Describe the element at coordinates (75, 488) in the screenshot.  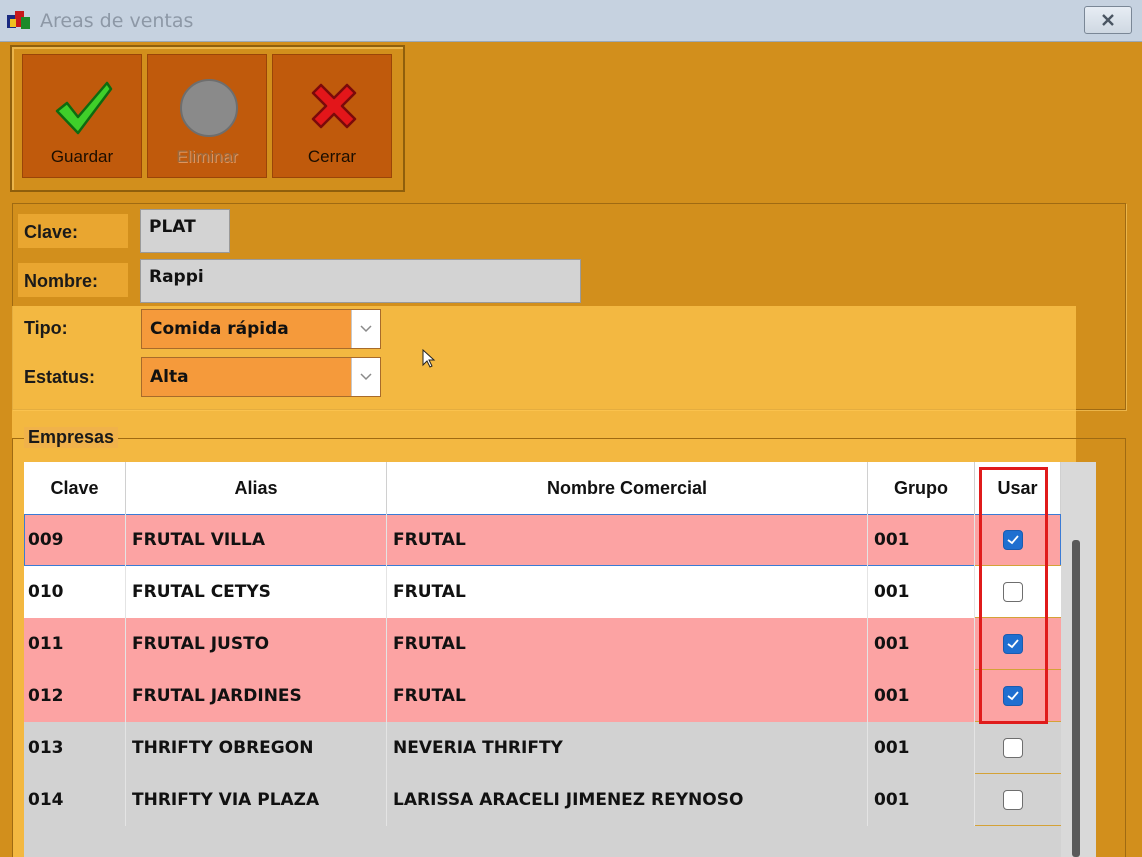
I see `col-header-clave: Clave` at that location.